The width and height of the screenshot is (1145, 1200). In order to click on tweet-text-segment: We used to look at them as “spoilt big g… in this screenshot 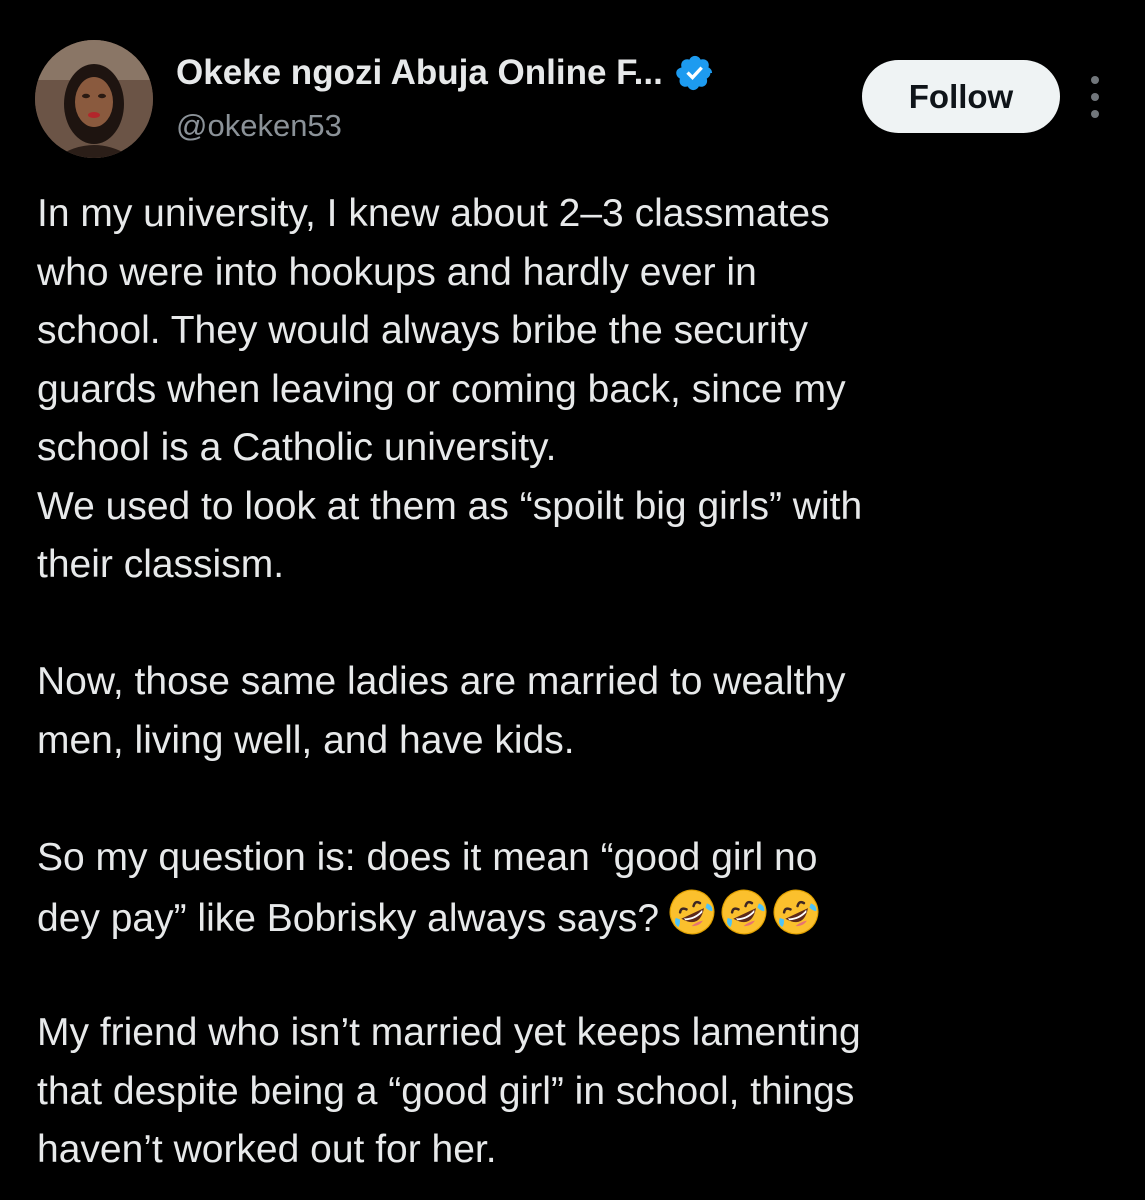, I will do `click(450, 506)`.